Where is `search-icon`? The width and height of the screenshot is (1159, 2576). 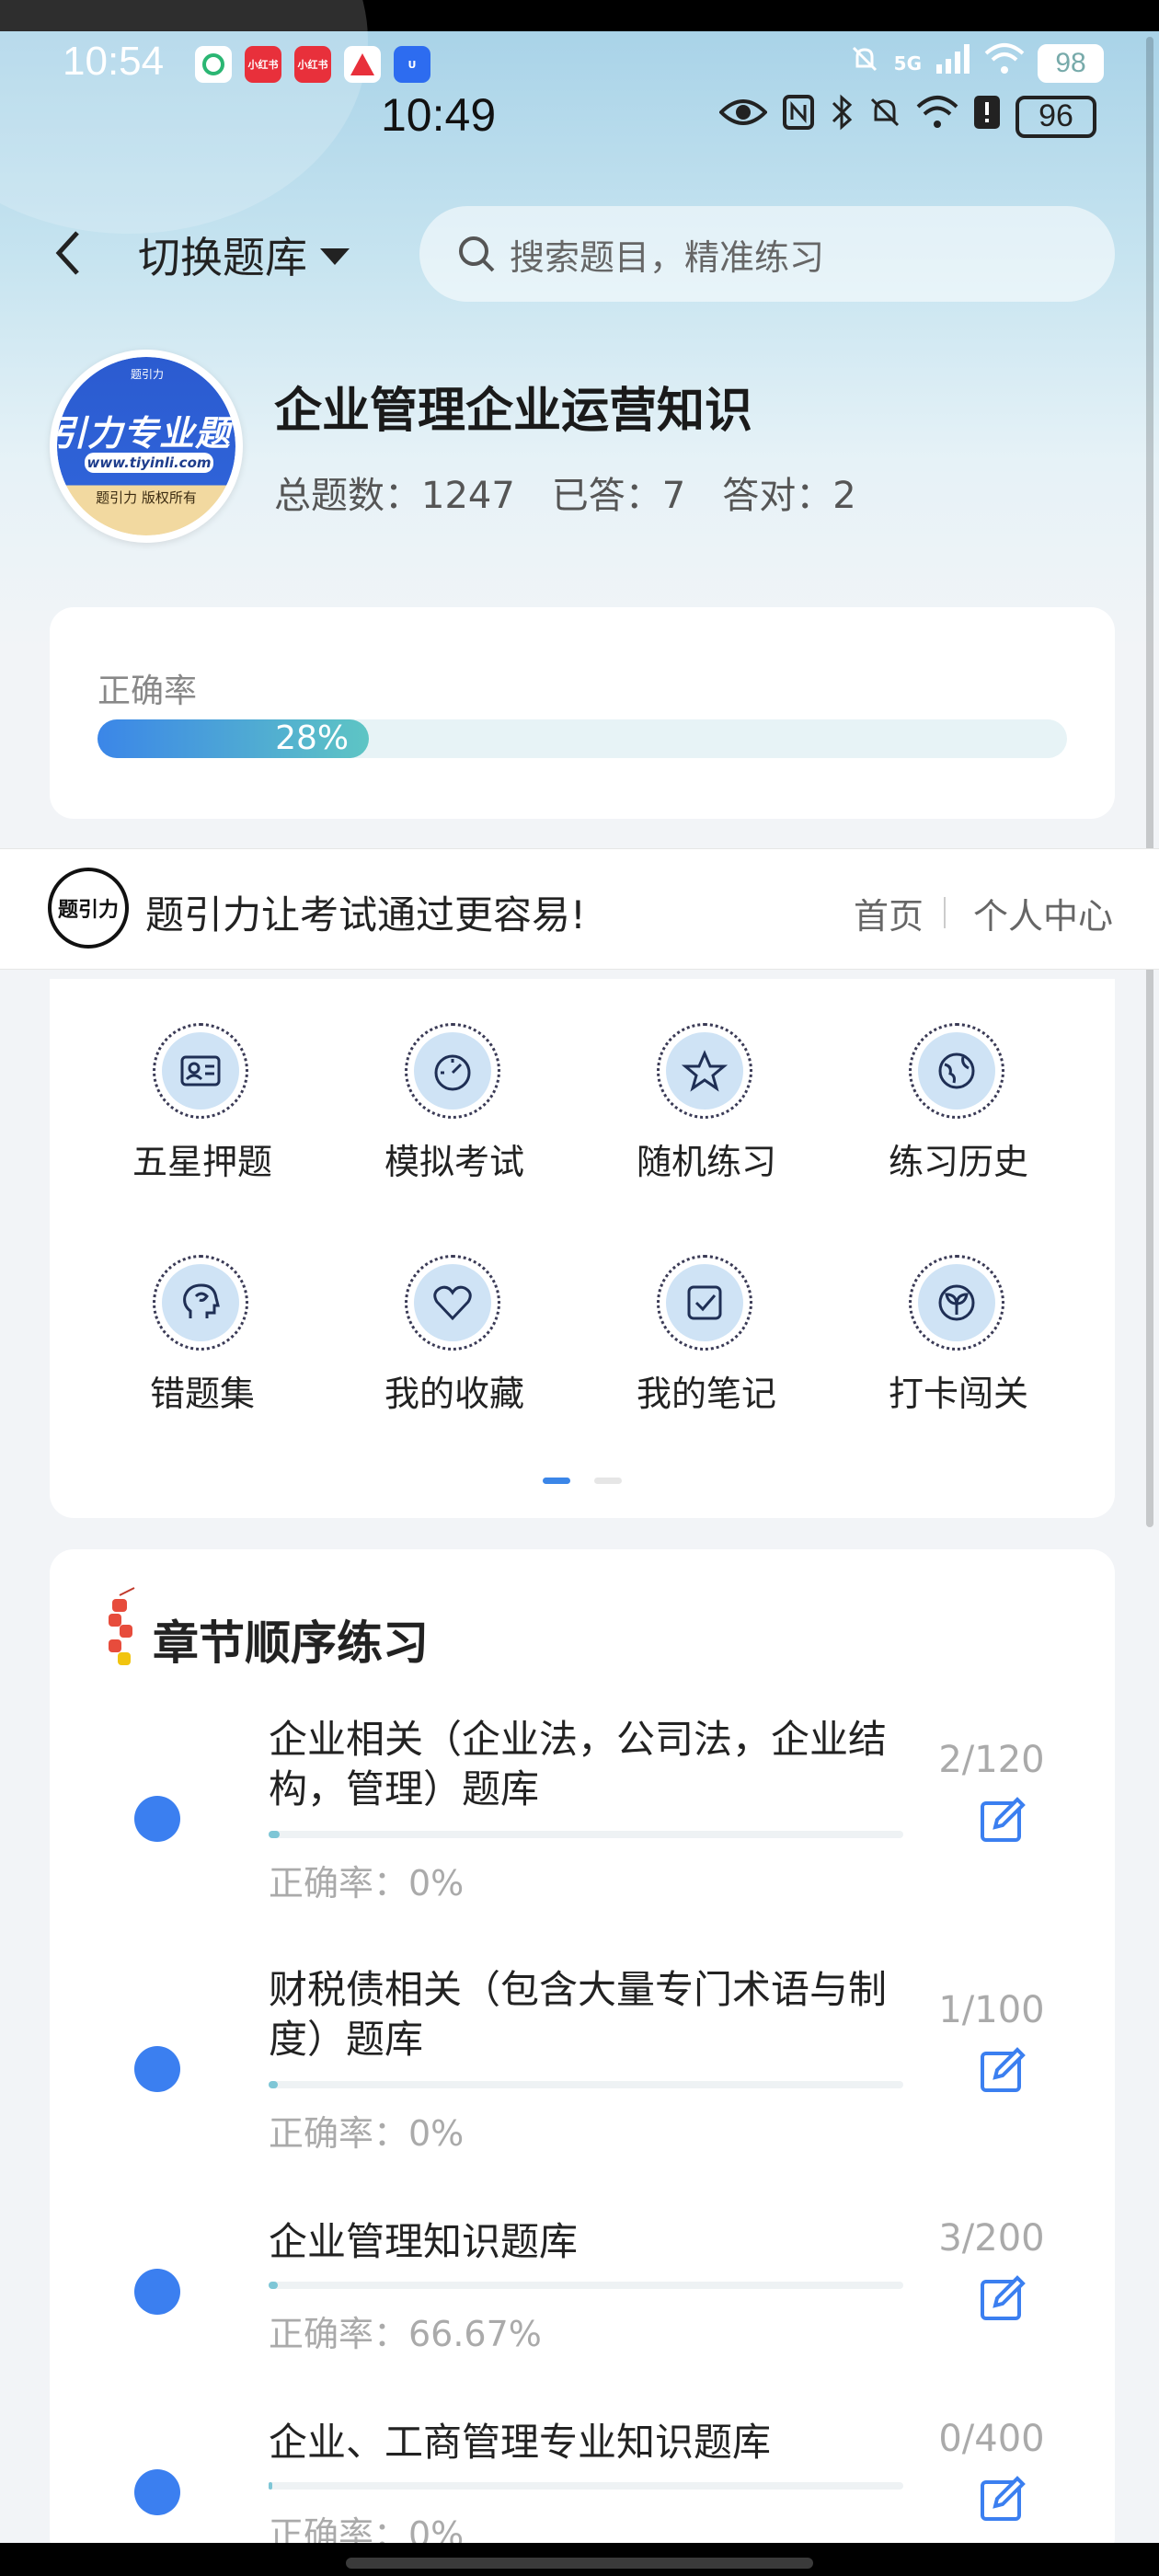
search-icon is located at coordinates (477, 254).